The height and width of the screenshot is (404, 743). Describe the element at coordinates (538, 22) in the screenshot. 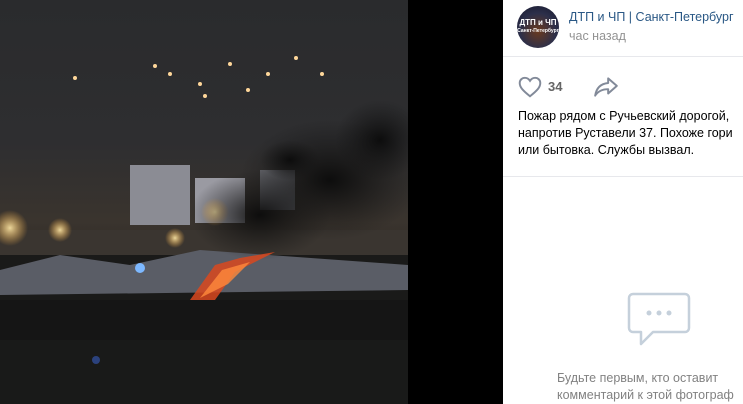

I see `avatar-text-top: ДТП и ЧП` at that location.